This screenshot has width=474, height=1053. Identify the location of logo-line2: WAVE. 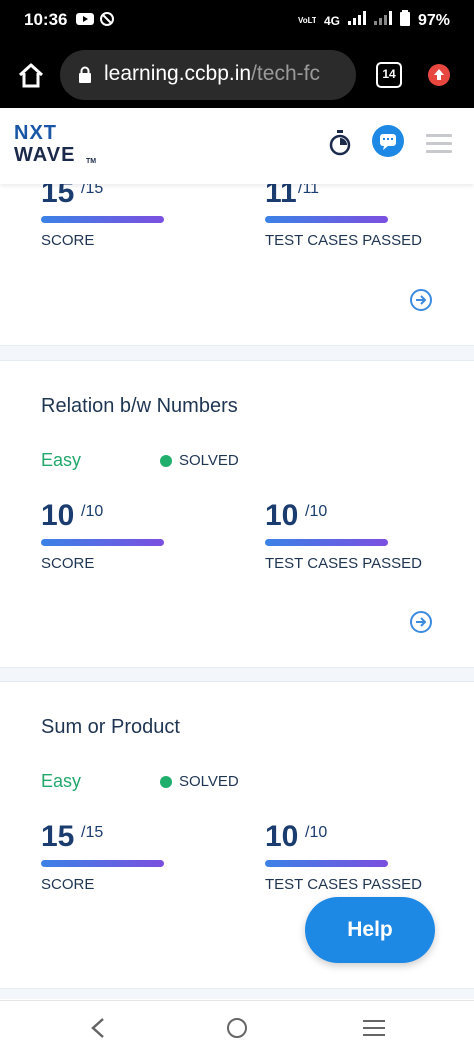
(45, 155).